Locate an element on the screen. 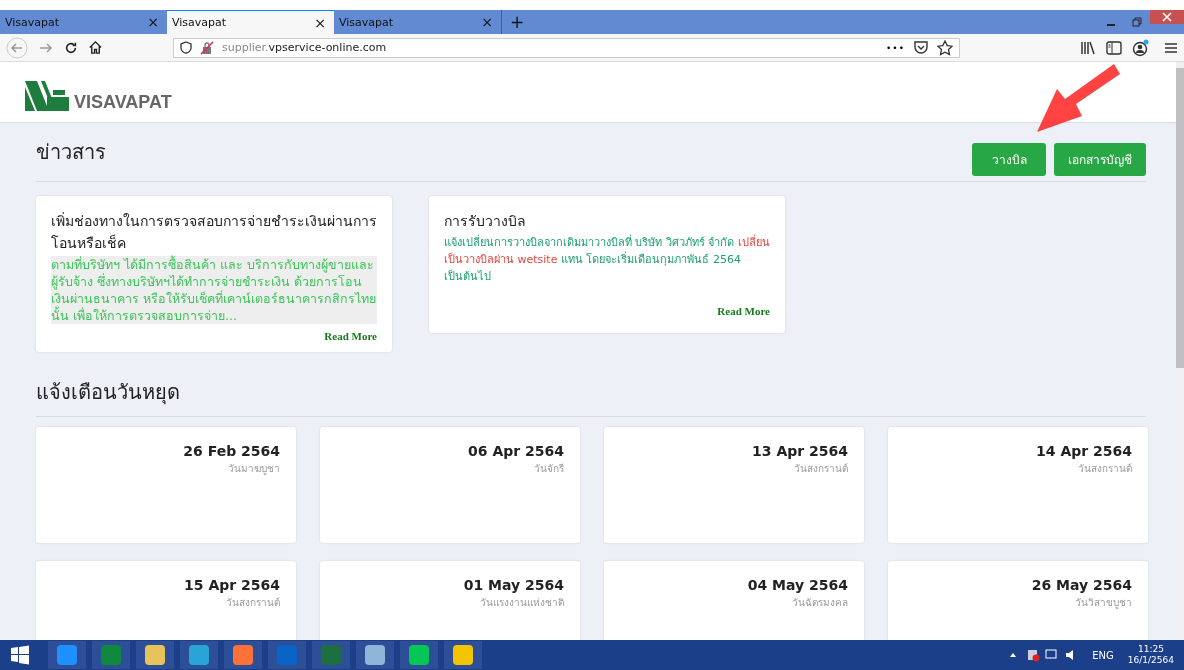 This screenshot has height=670, width=1184. clock-date: 16/1/2564 is located at coordinates (1150, 660).